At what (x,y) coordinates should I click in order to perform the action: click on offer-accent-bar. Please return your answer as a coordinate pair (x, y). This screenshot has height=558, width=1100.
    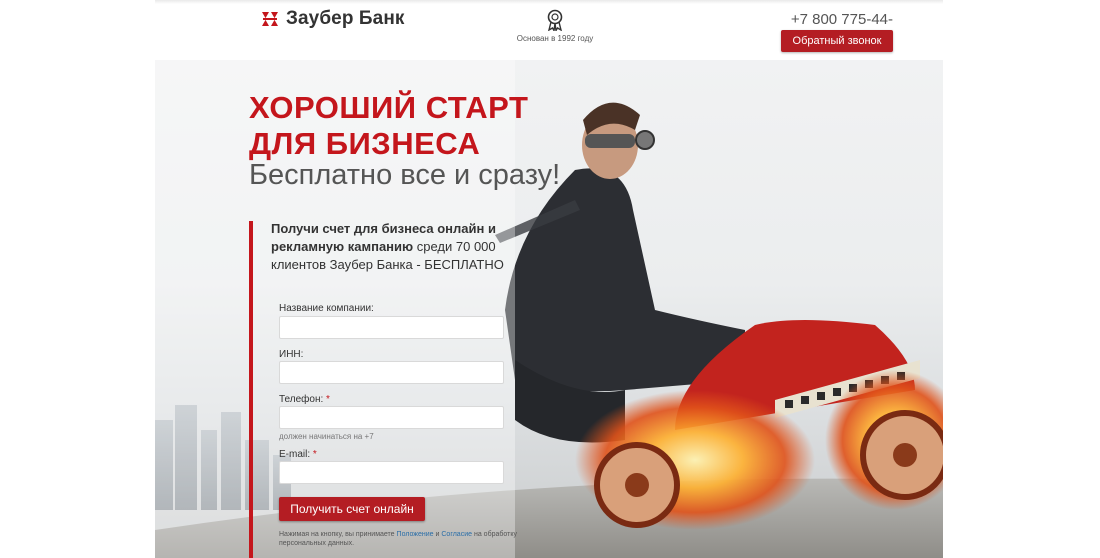
    Looking at the image, I should click on (251, 389).